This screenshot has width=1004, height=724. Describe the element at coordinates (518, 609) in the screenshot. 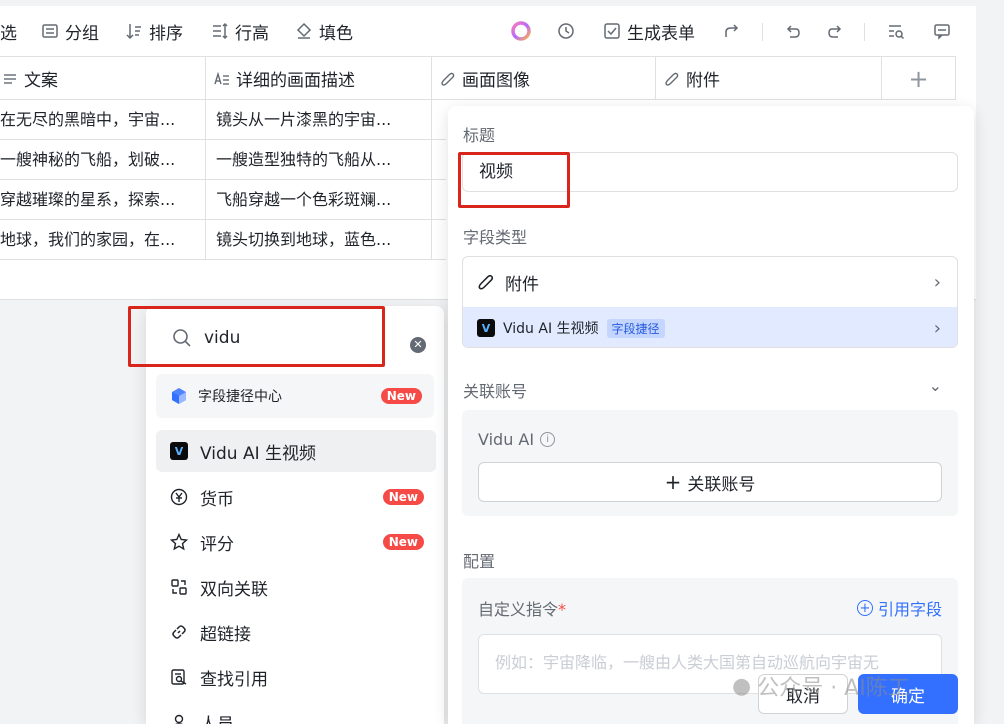

I see `custom-prompt-text: 自定义指令` at that location.